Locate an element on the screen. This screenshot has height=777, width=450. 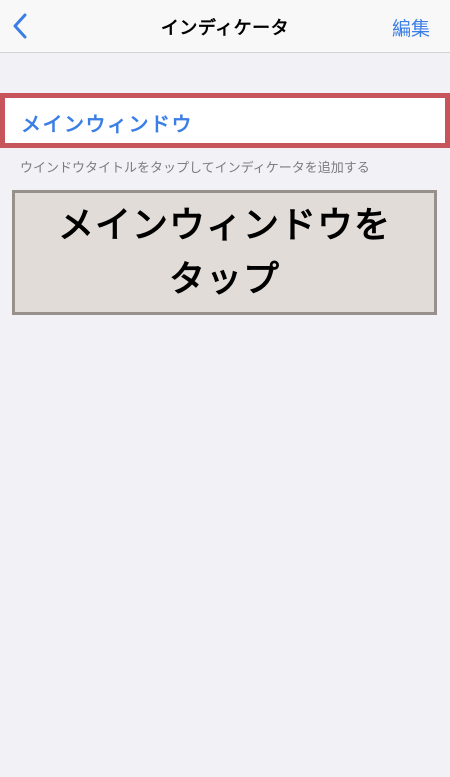
main-window-label: メインウィンドウ is located at coordinates (107, 124).